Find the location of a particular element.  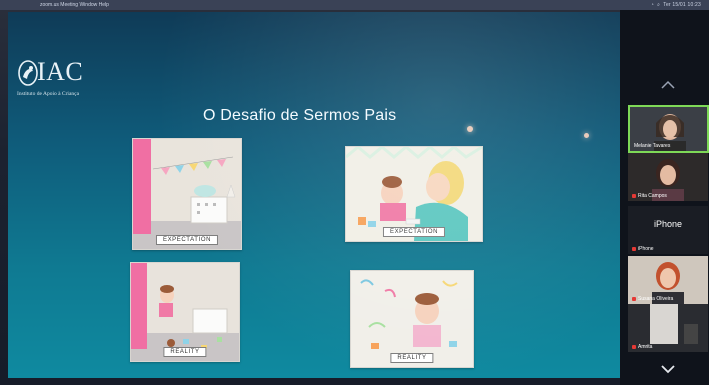

participant-tile: iPhone iPhone is located at coordinates (668, 230).